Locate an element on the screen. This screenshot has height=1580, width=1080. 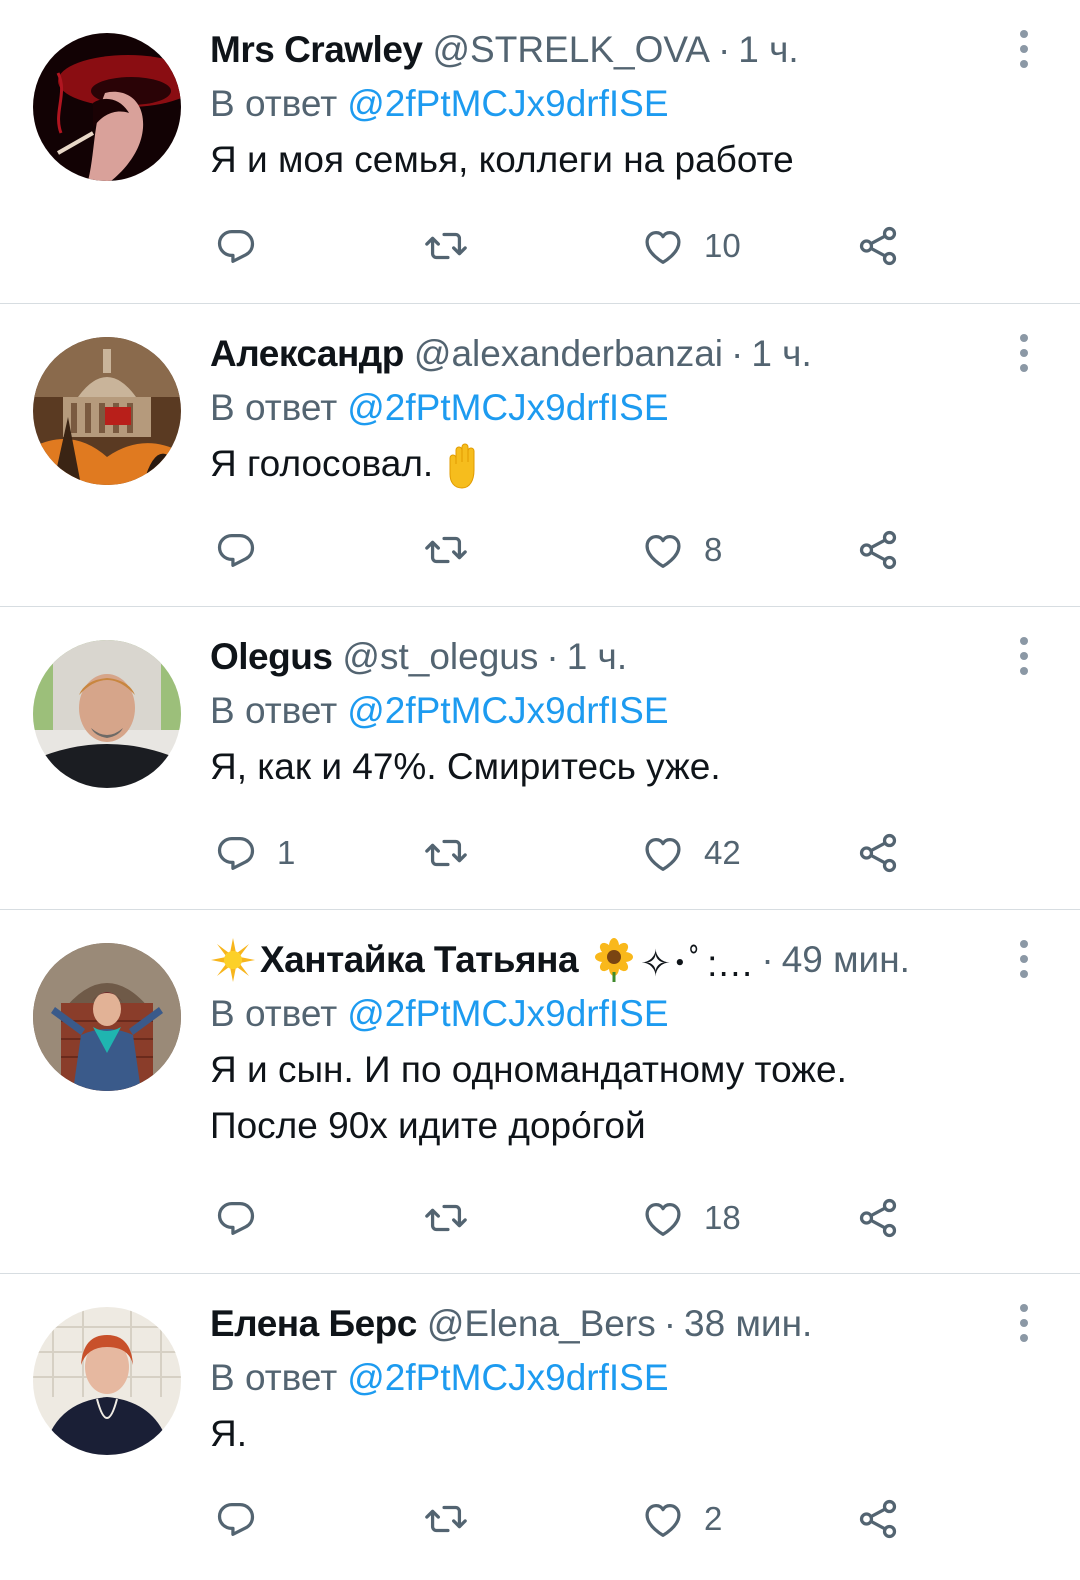
display-name: Елена Берс is located at coordinates (313, 1324).